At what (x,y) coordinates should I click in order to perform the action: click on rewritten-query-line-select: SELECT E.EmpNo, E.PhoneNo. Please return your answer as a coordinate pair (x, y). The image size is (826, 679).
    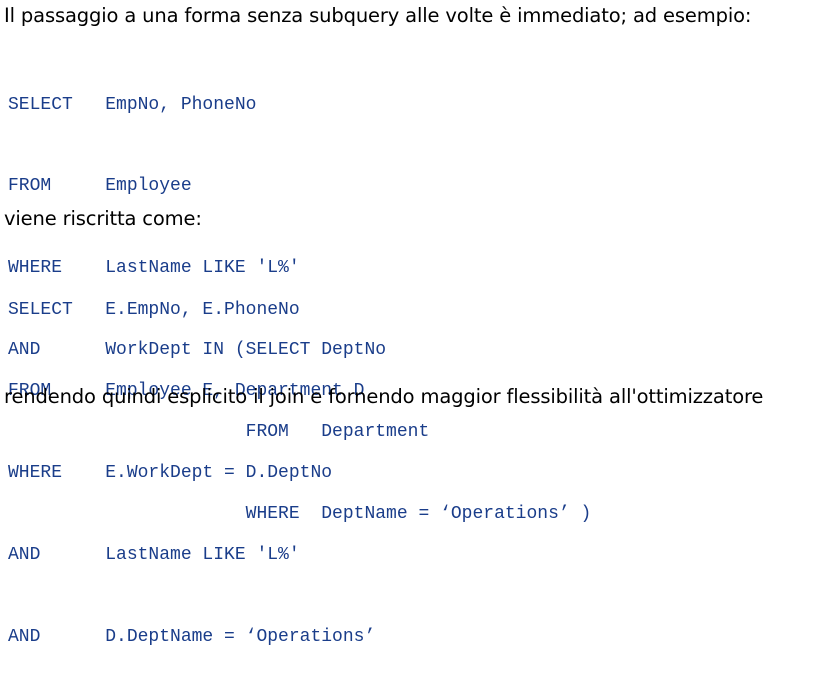
    Looking at the image, I should click on (154, 309).